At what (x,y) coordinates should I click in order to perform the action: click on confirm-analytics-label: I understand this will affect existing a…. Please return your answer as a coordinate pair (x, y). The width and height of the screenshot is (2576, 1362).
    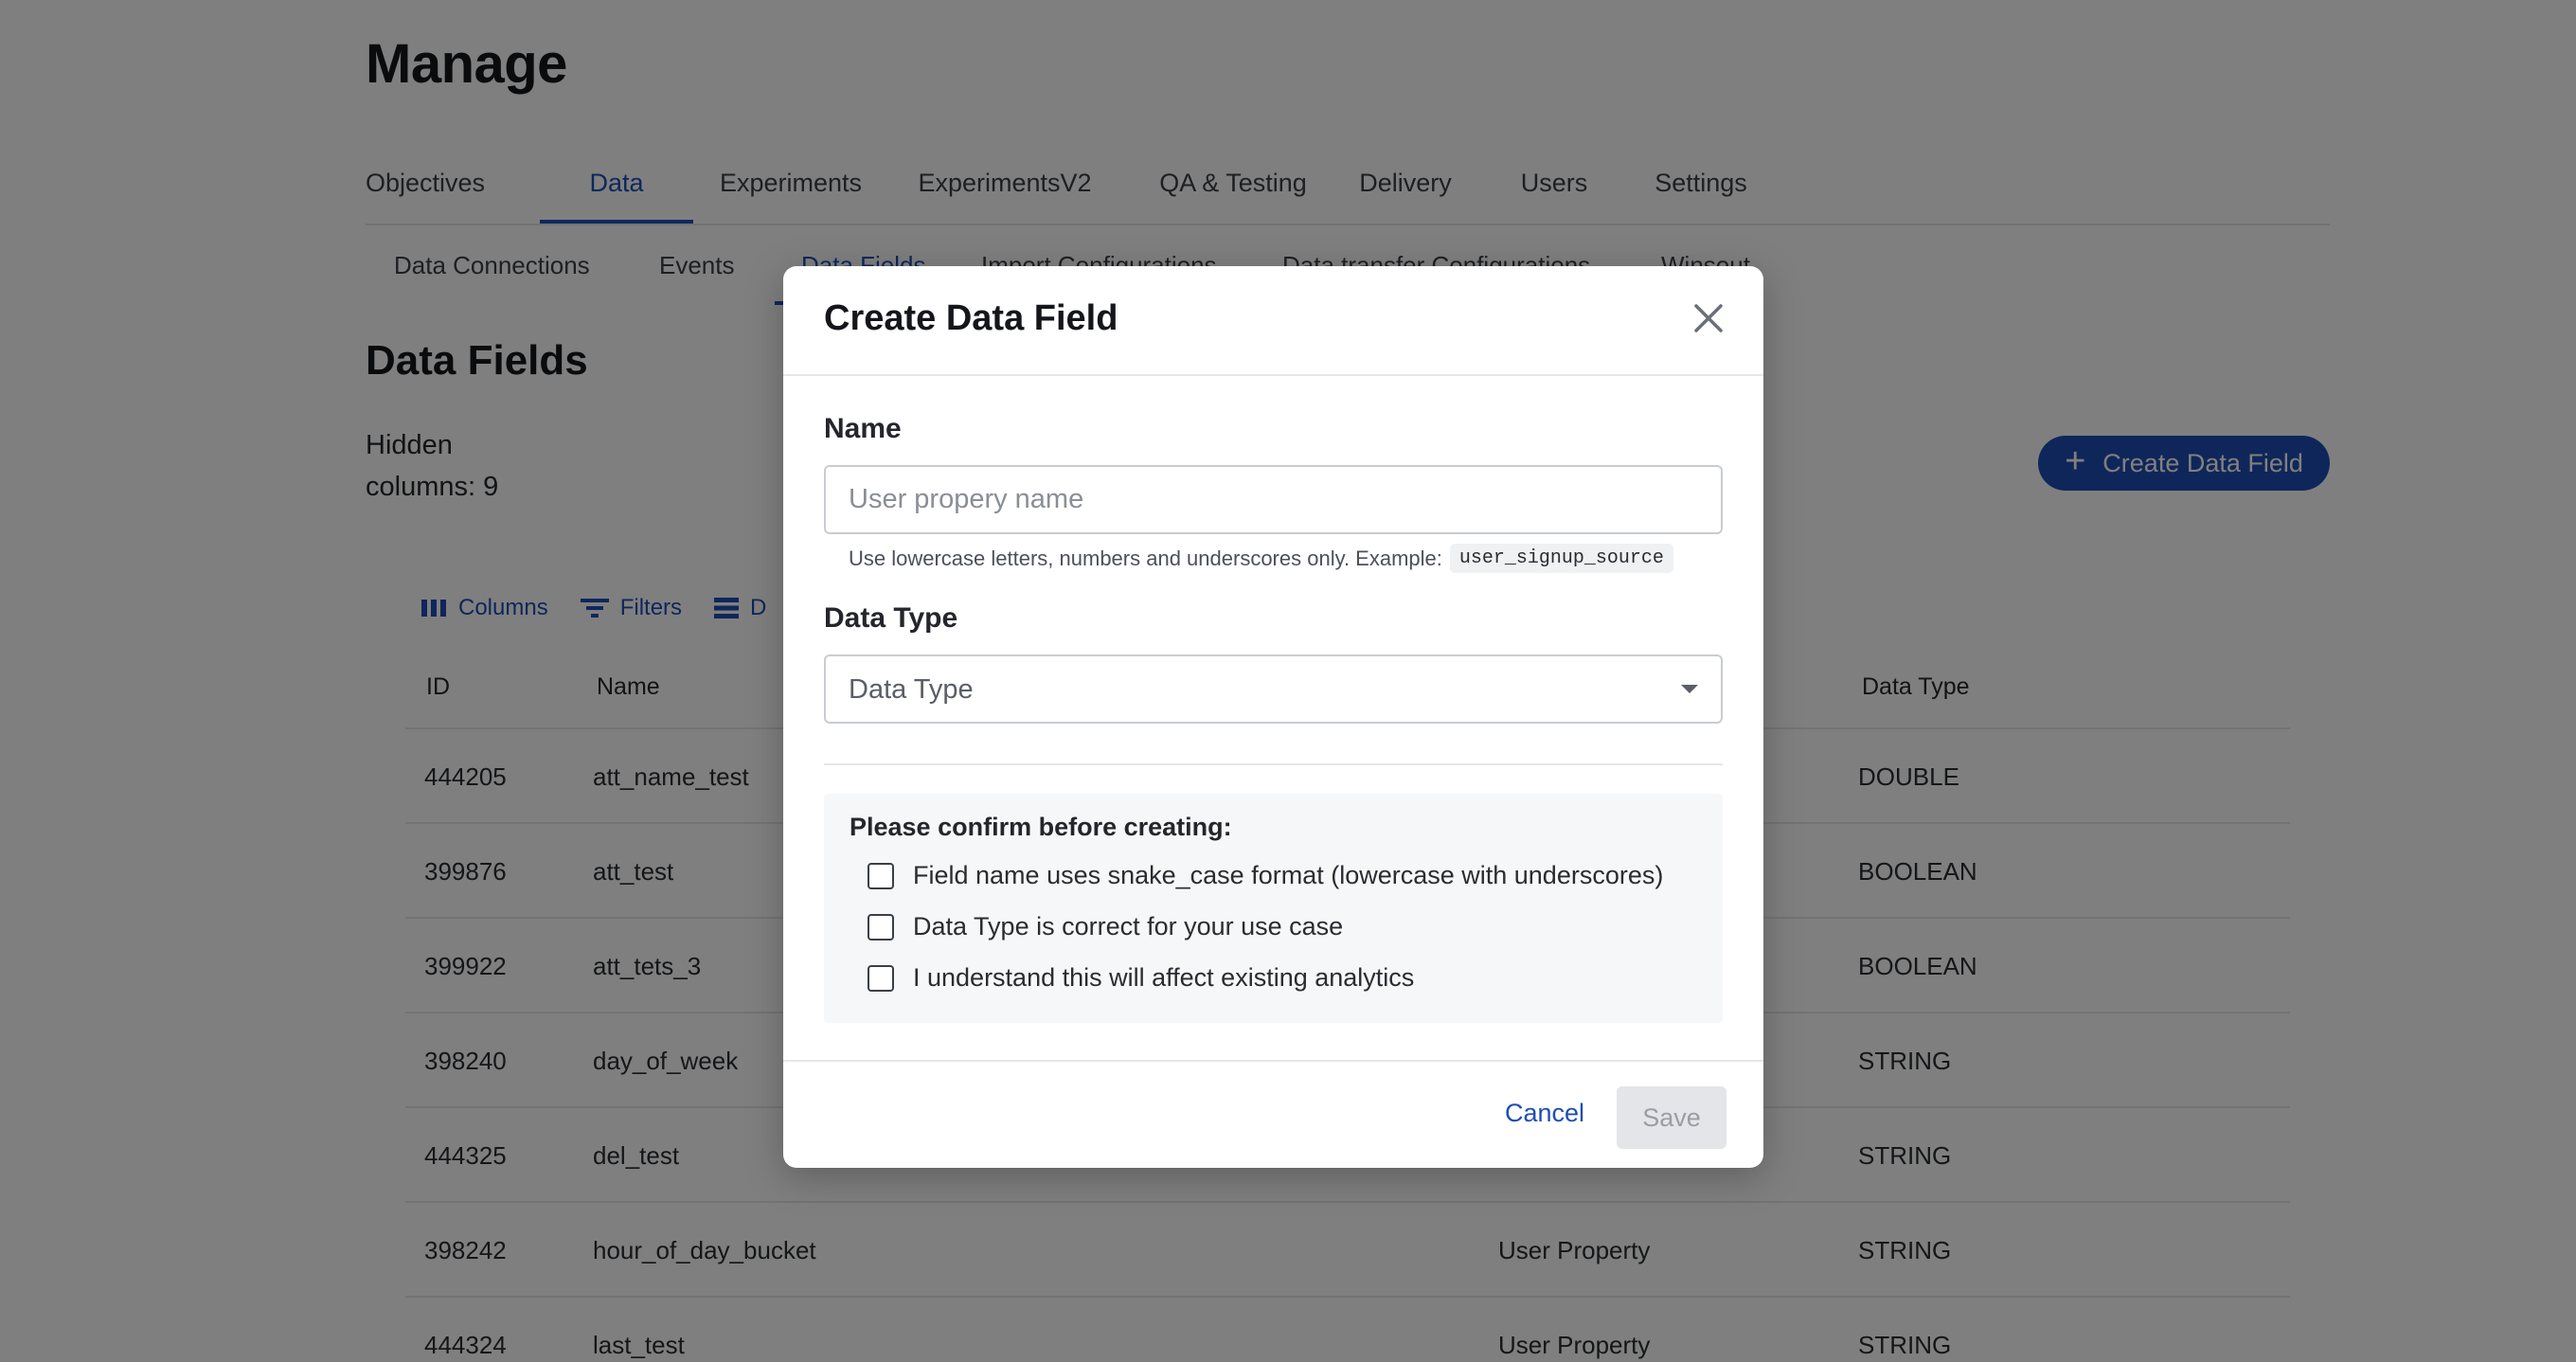
    Looking at the image, I should click on (1164, 977).